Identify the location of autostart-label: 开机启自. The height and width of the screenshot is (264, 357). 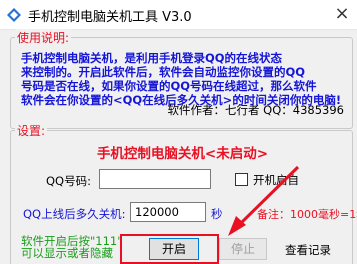
(276, 180).